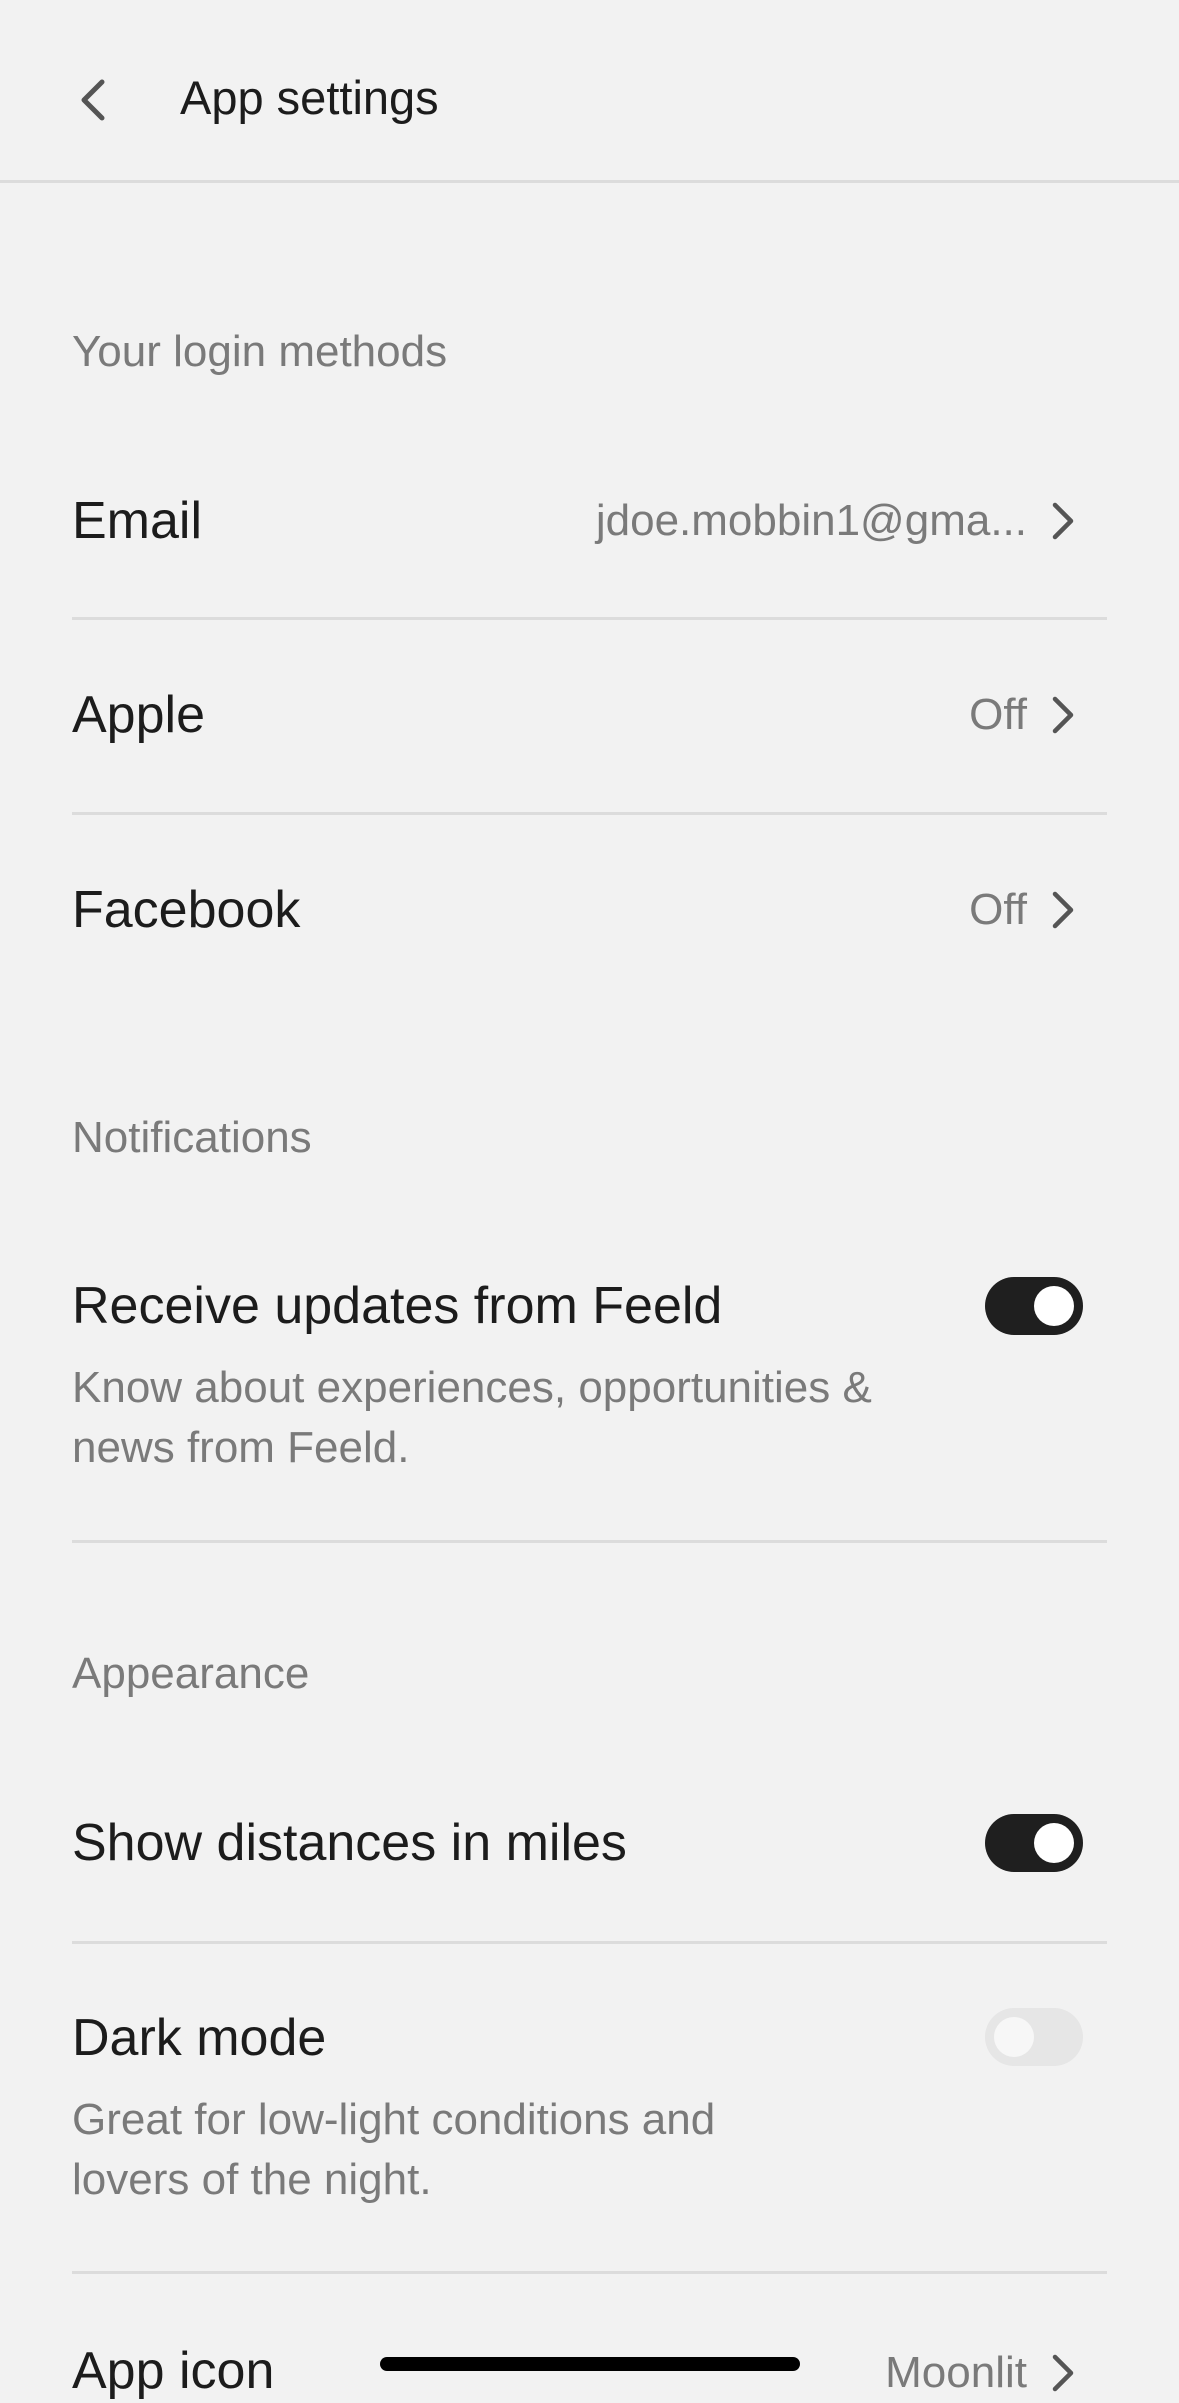  What do you see at coordinates (191, 1673) in the screenshot?
I see `section-label-appearance: Appearance` at bounding box center [191, 1673].